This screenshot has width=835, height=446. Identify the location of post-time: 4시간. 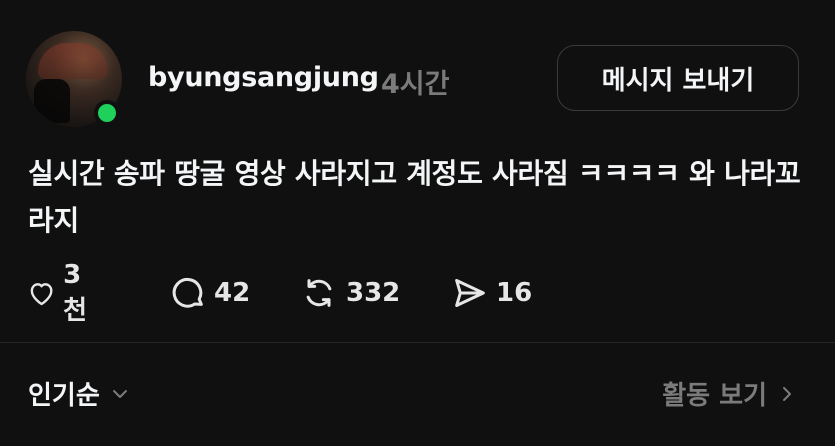
(415, 84).